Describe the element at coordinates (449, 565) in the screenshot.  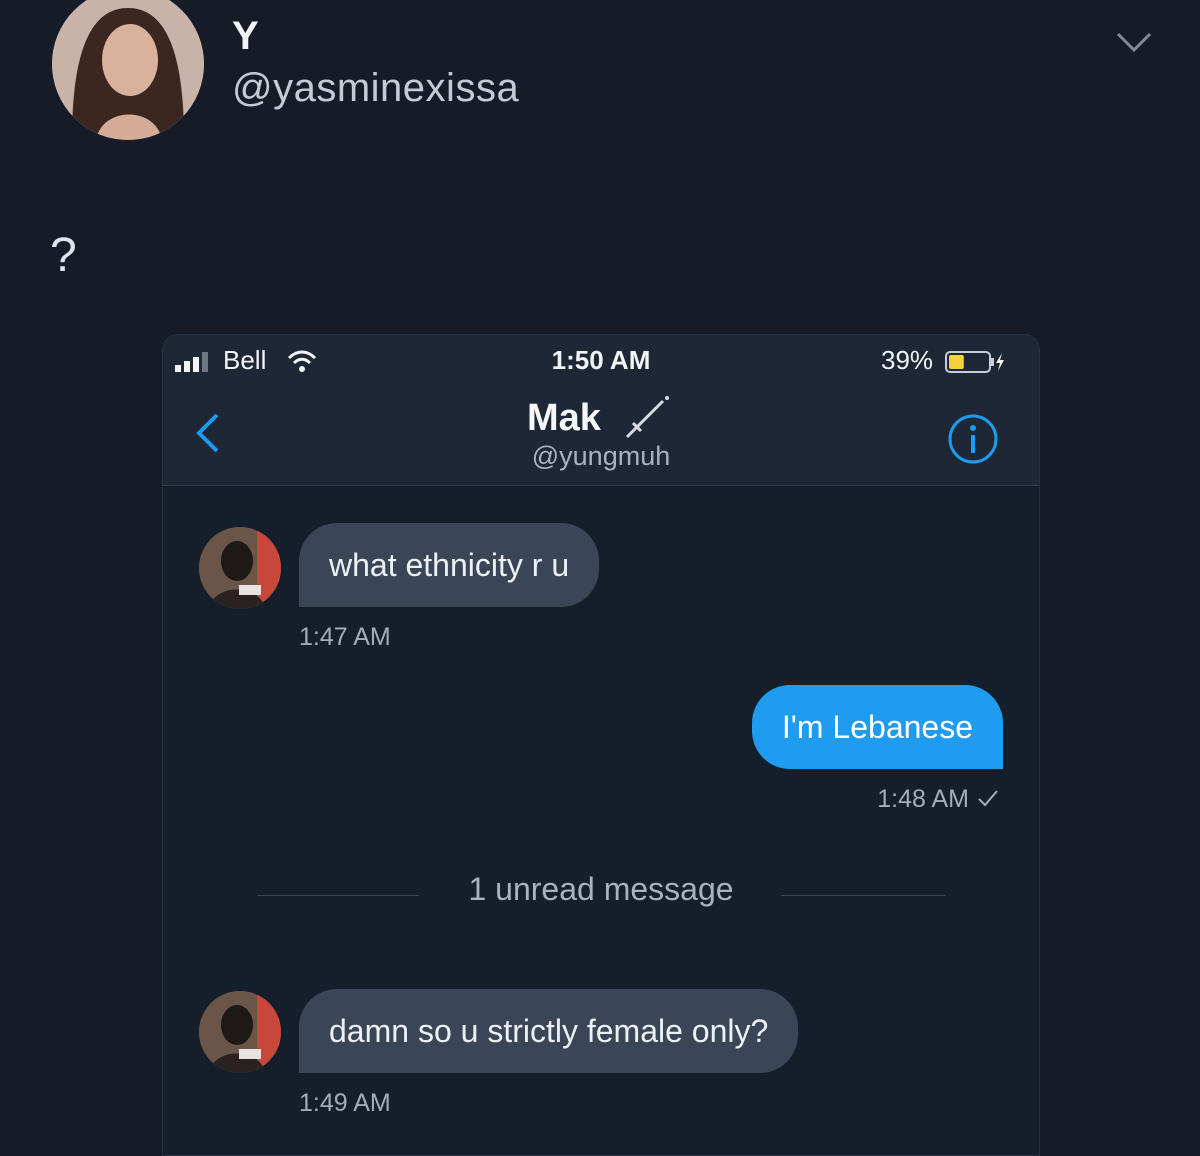
I see `message-bubble: what ethnicity r u` at that location.